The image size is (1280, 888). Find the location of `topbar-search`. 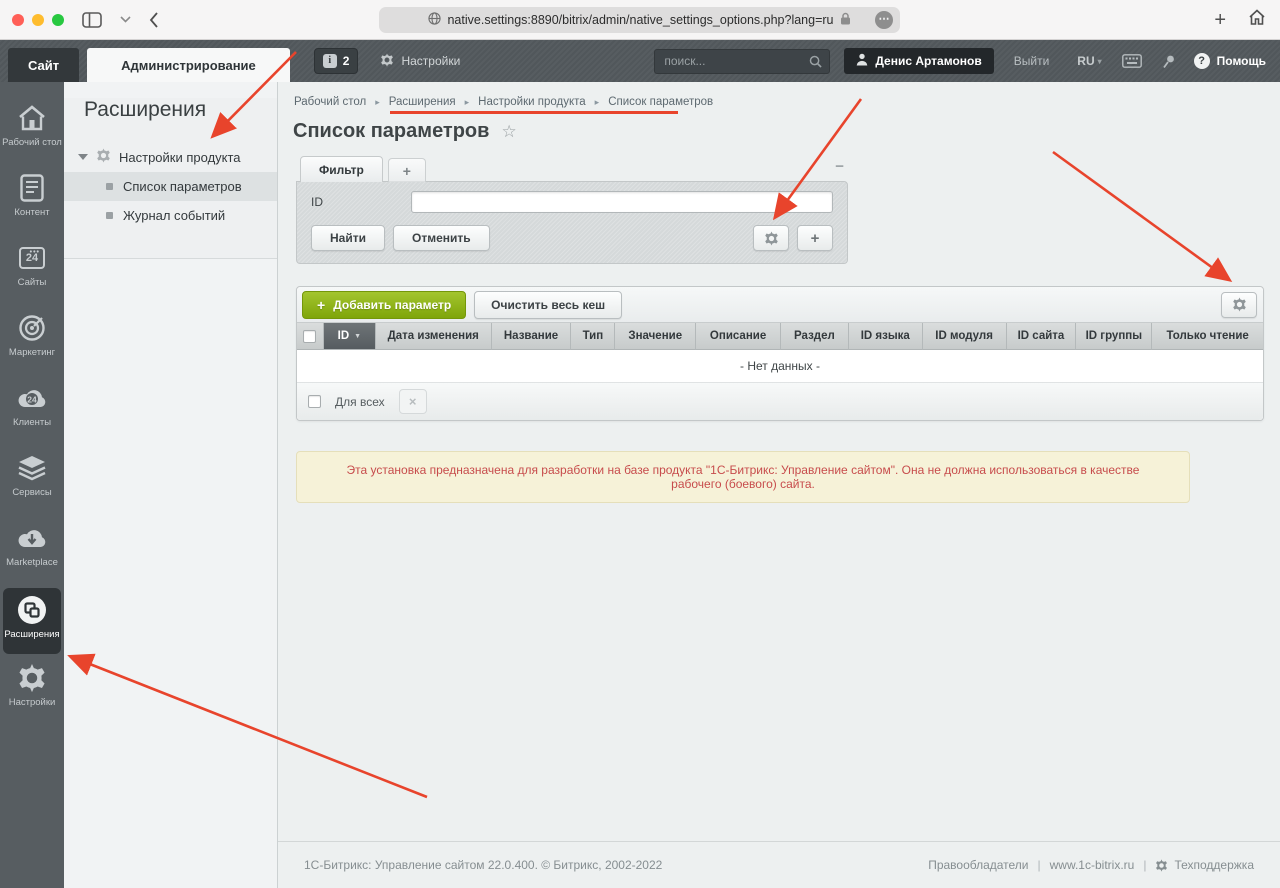

topbar-search is located at coordinates (742, 61).